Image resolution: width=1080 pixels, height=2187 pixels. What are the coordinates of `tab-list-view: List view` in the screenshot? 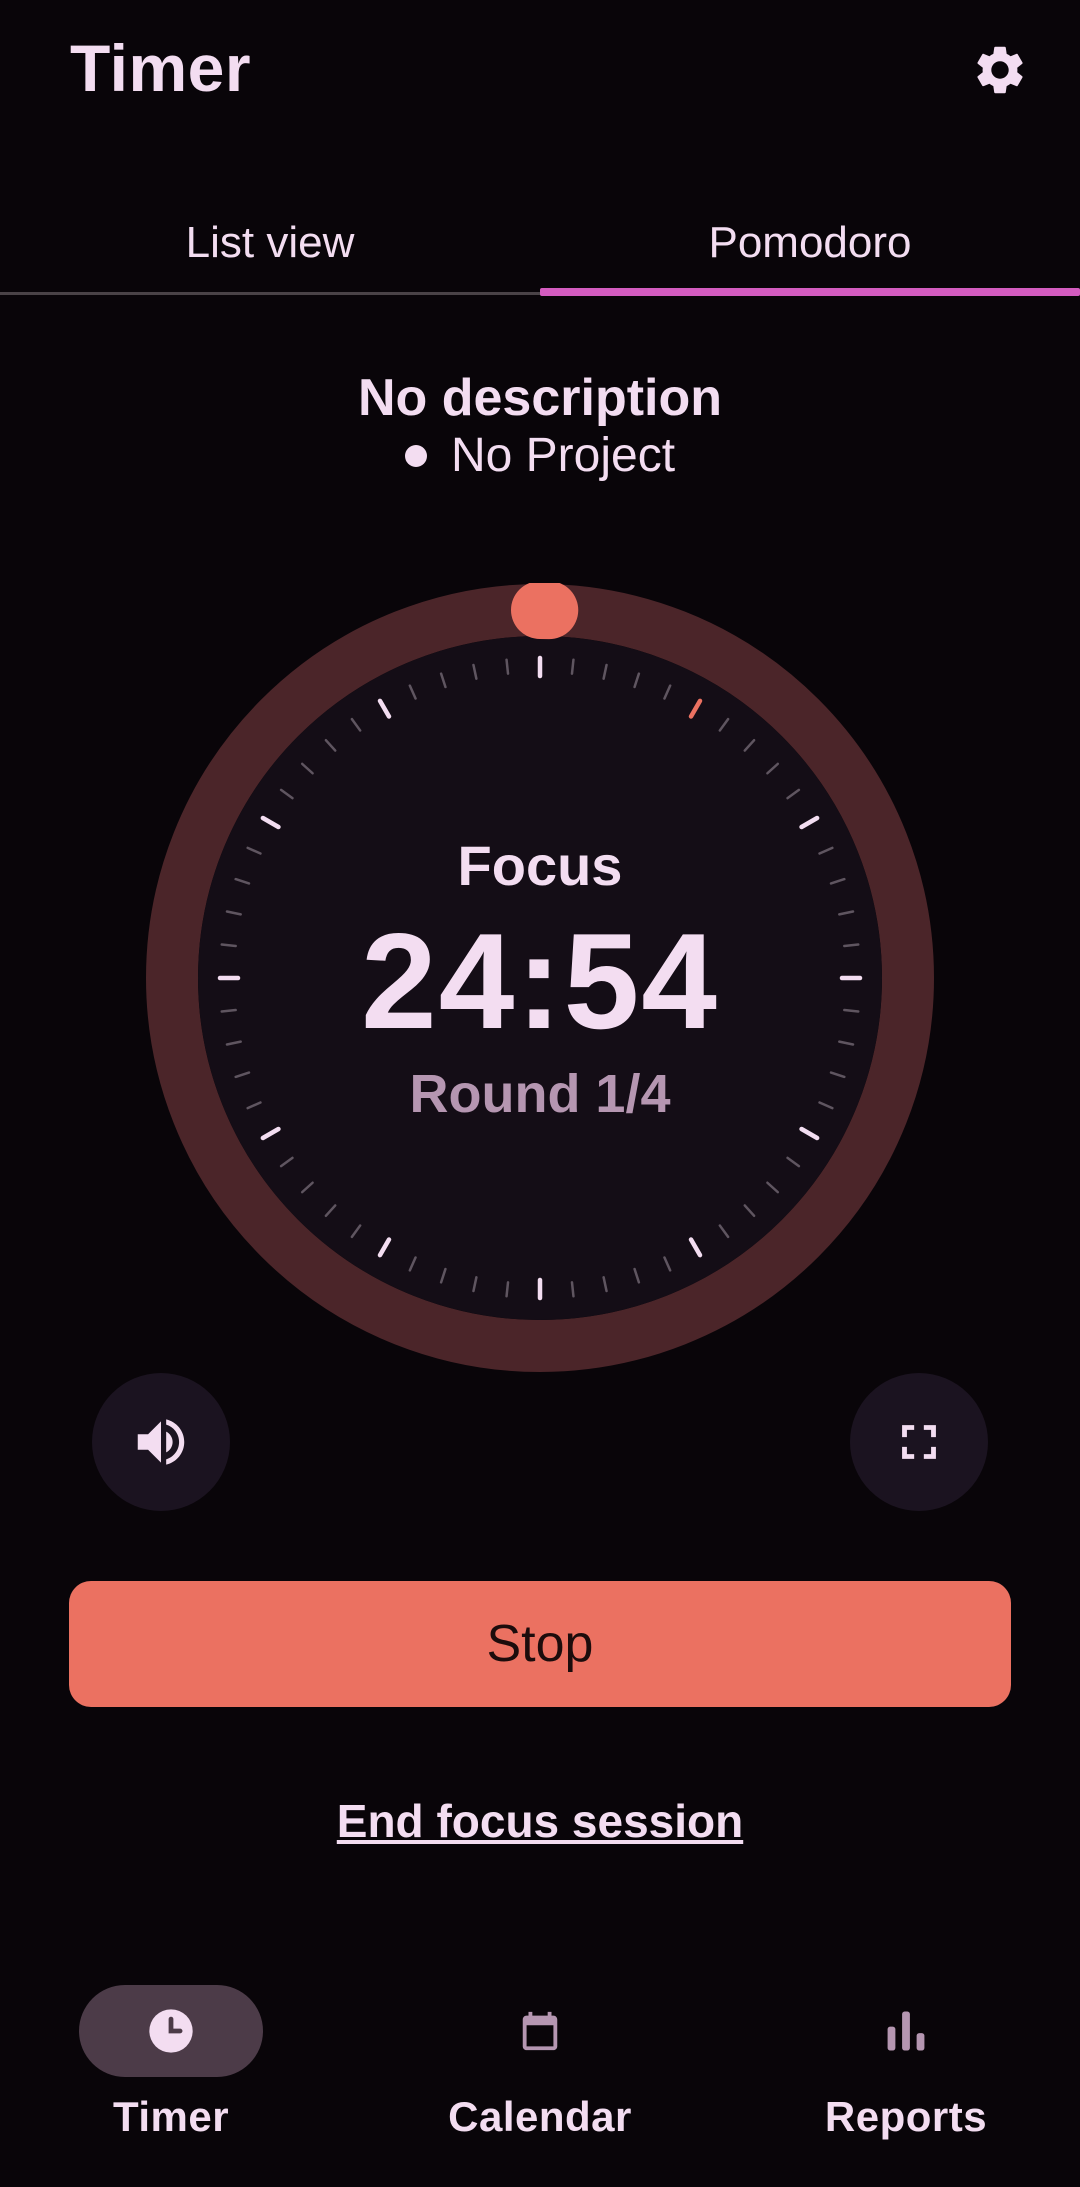 It's located at (270, 243).